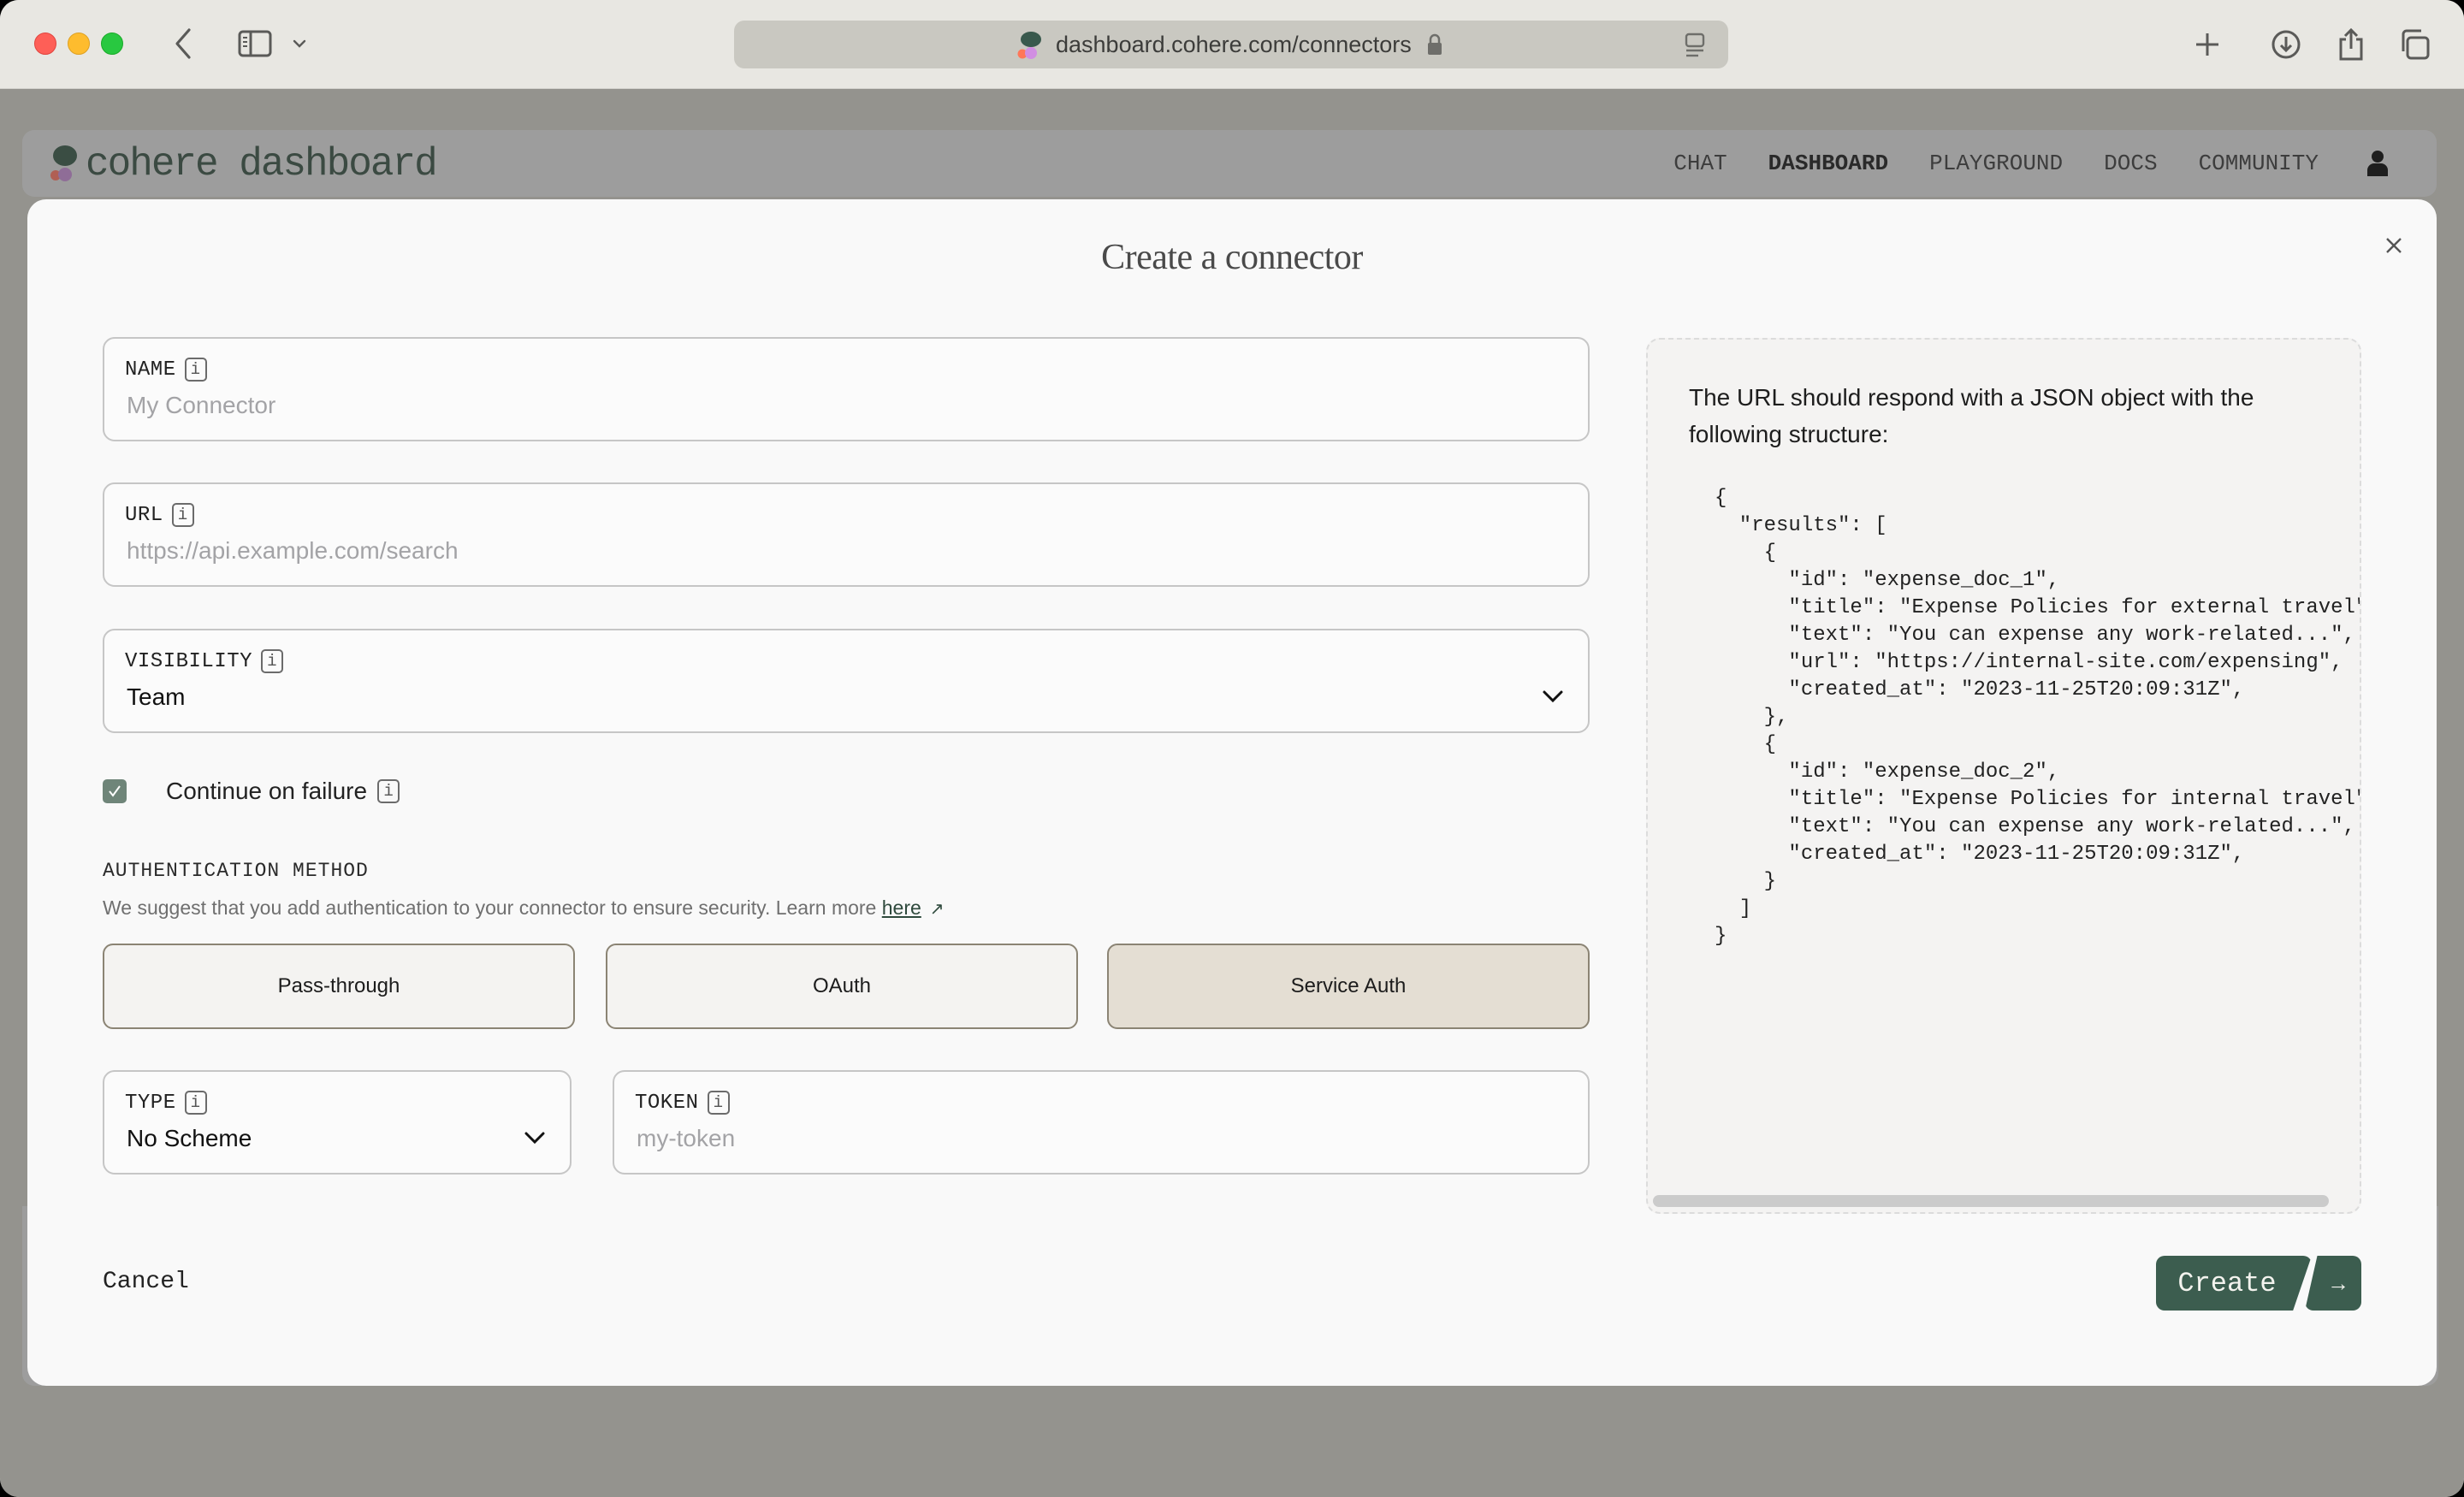 The height and width of the screenshot is (1497, 2464). What do you see at coordinates (2286, 44) in the screenshot?
I see `download-icon` at bounding box center [2286, 44].